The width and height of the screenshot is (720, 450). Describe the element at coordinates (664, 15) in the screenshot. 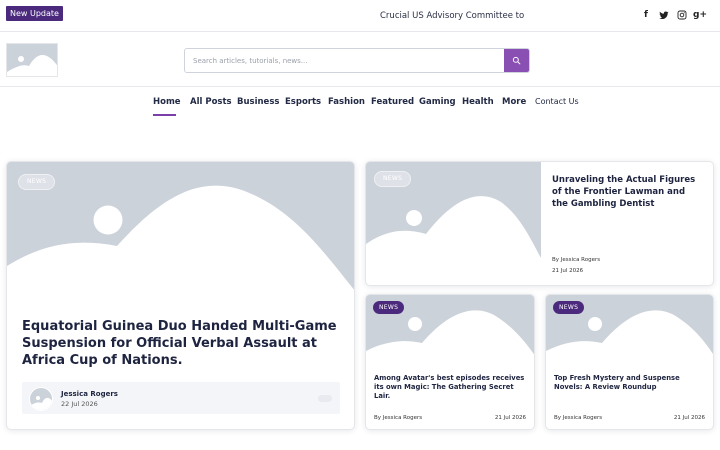

I see `twitter-icon` at that location.